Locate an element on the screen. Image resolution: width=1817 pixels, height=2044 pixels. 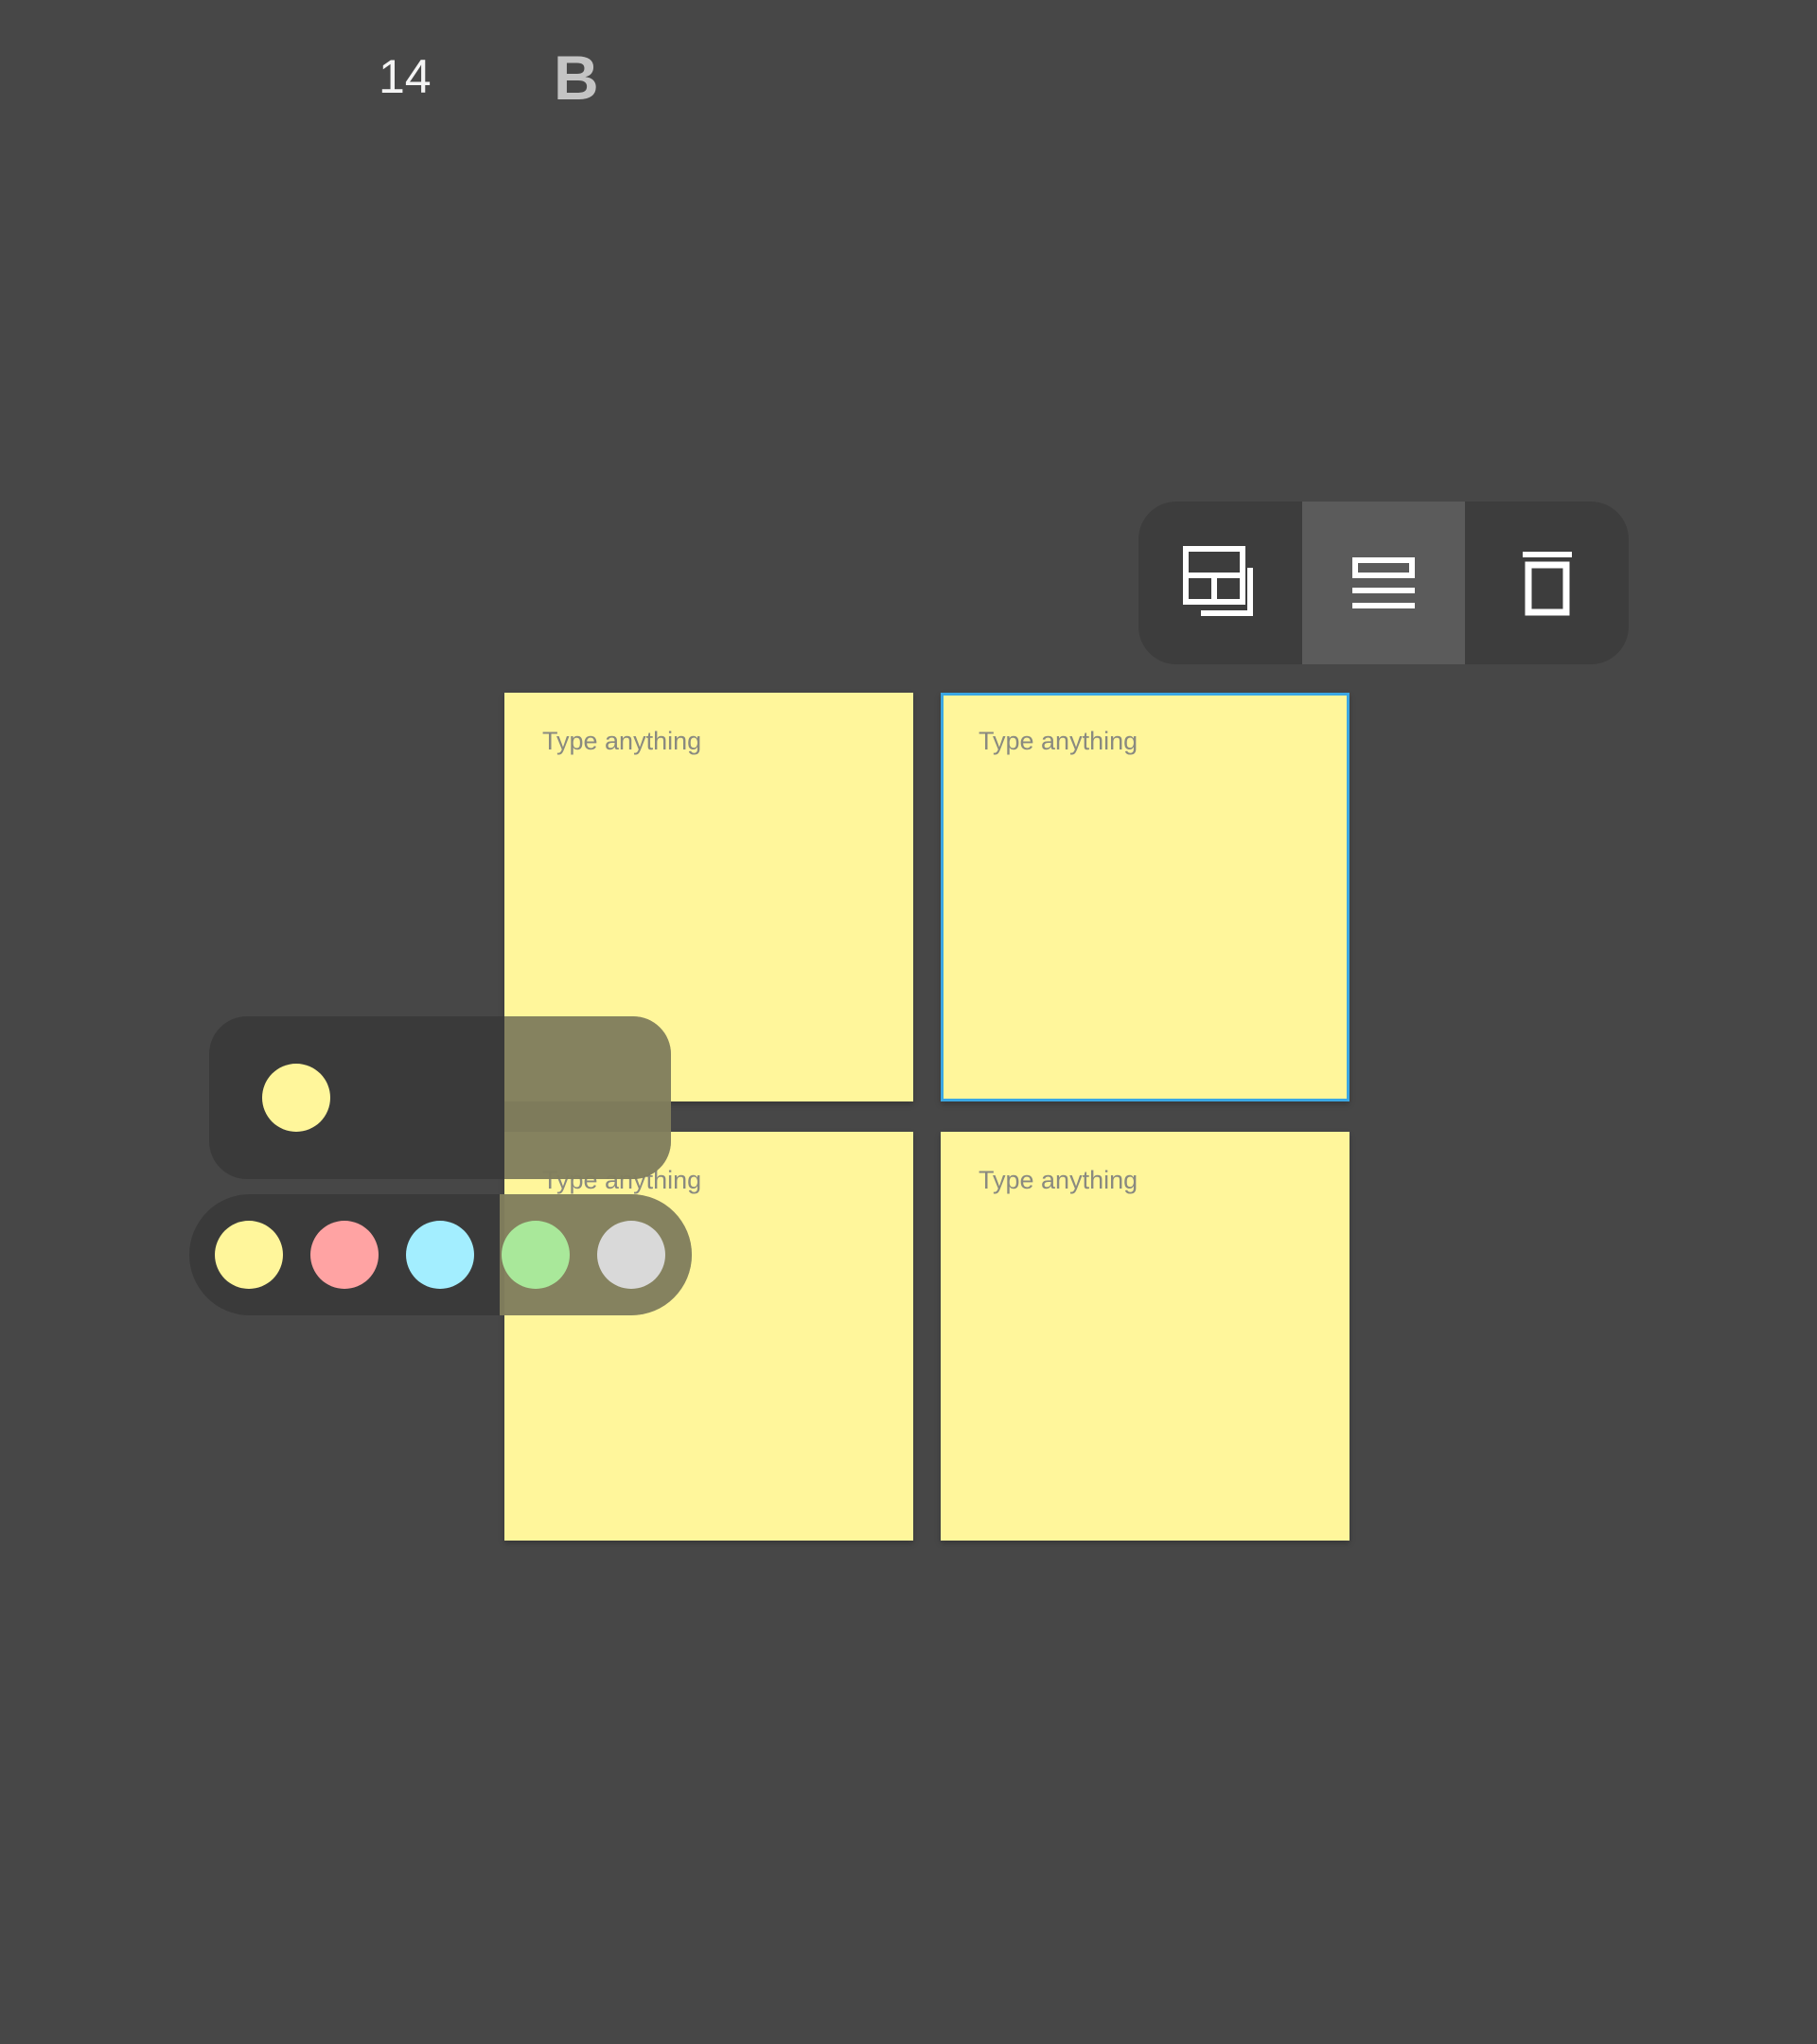
bold-button: B is located at coordinates (576, 78).